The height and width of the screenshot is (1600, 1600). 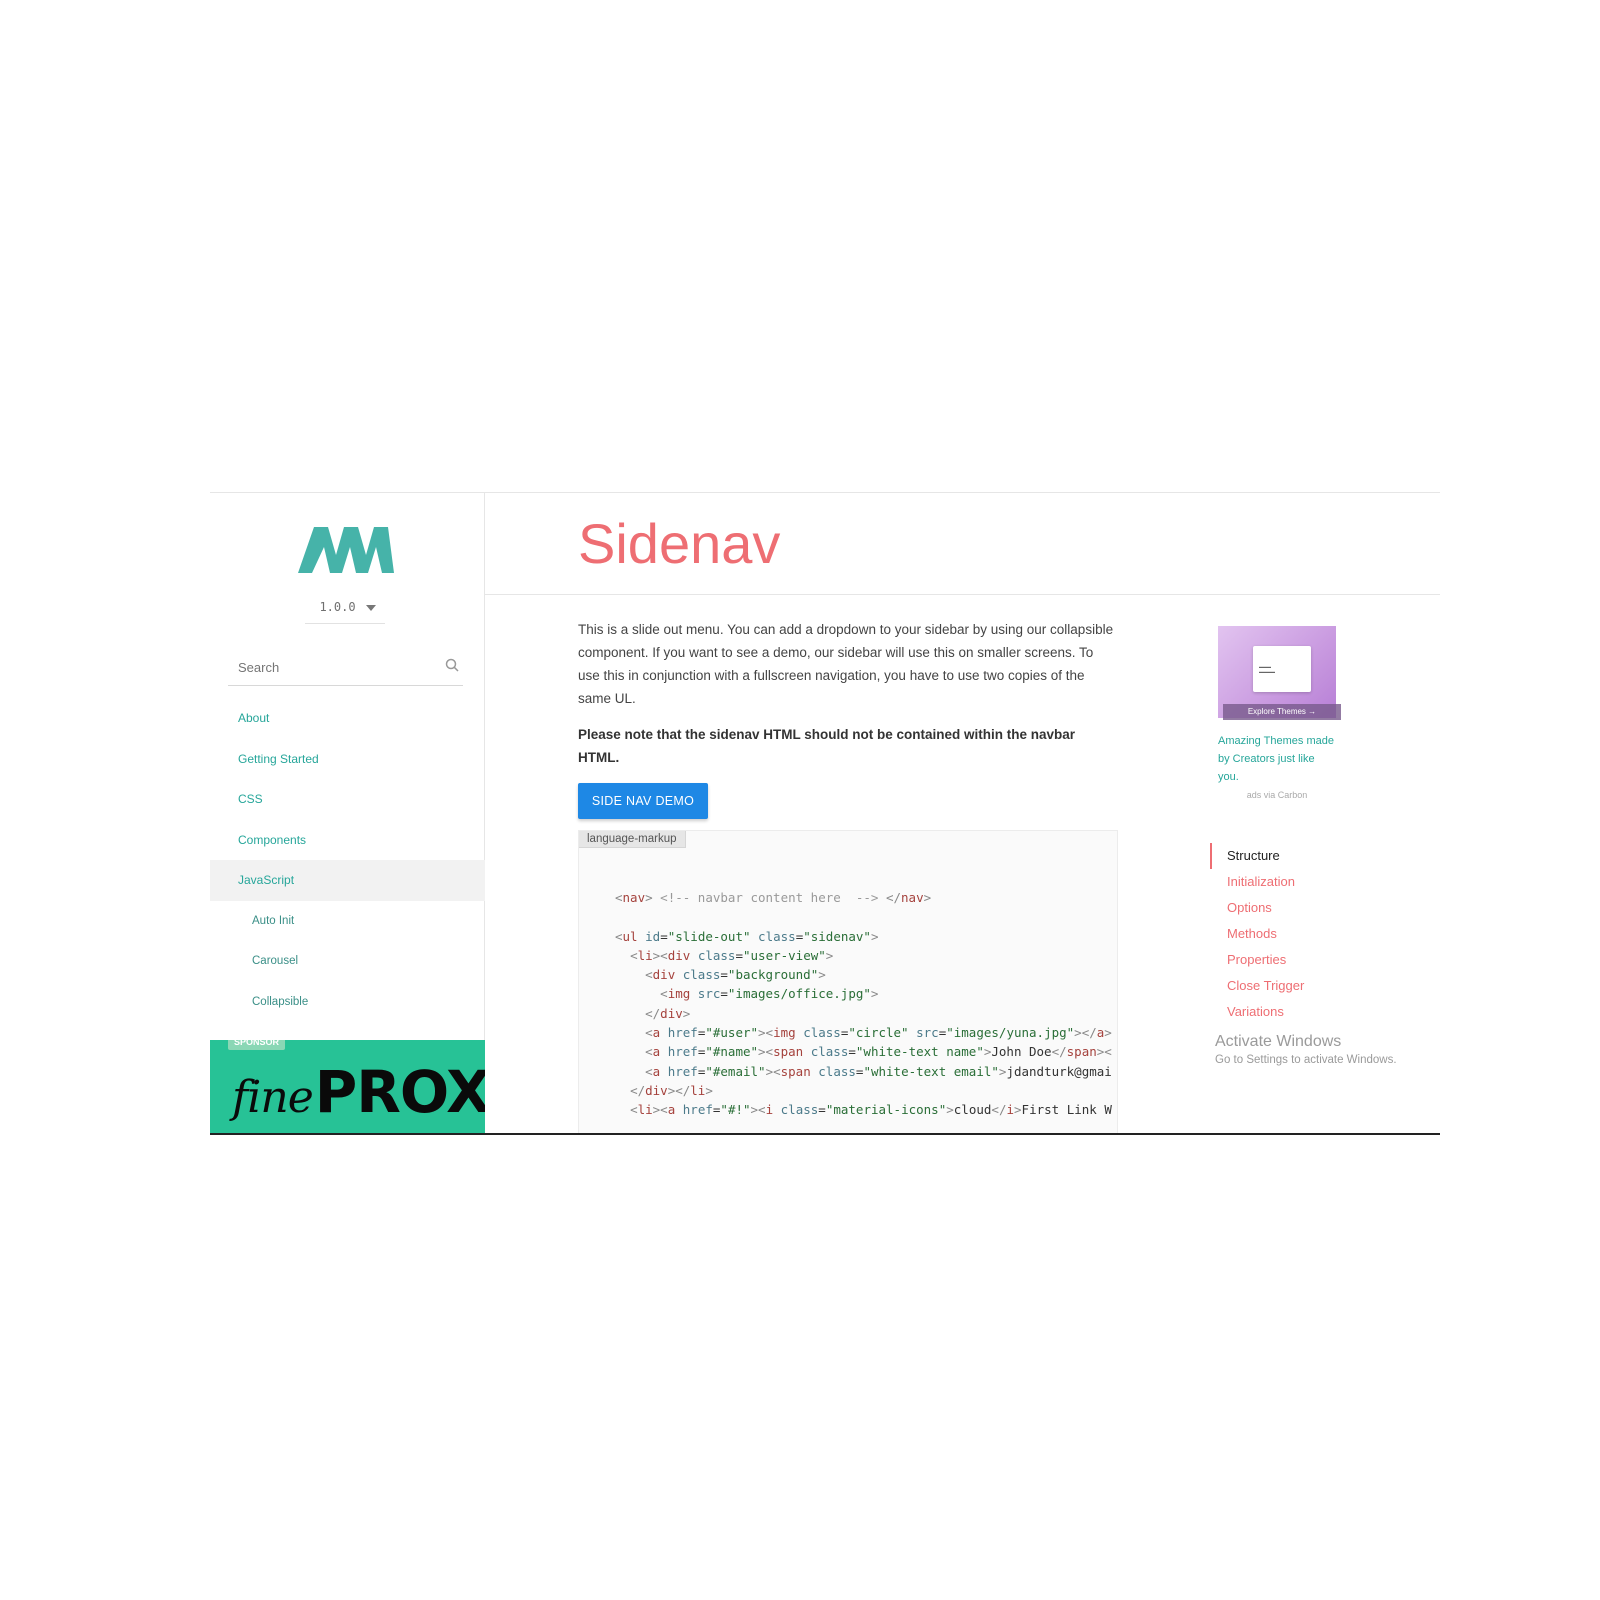 I want to click on nav-item-collapsible: Collapsible, so click(x=347, y=1002).